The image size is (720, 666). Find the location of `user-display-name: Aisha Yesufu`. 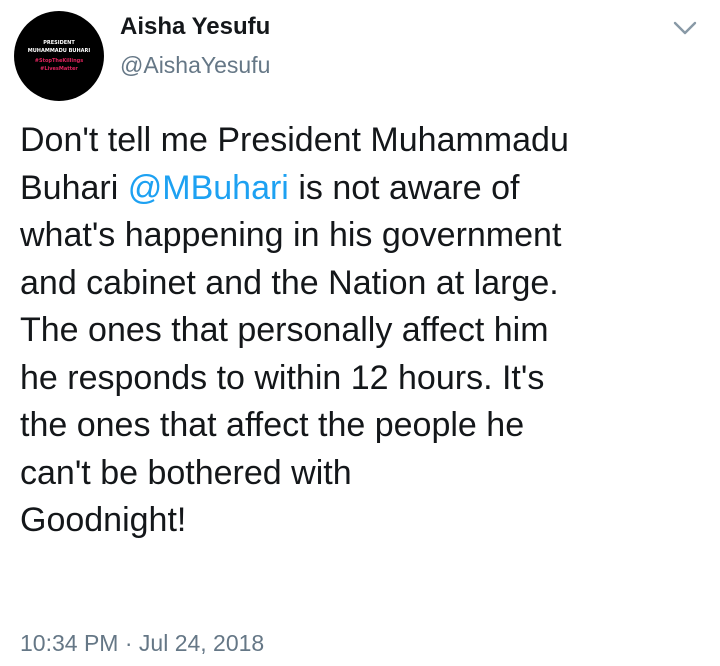

user-display-name: Aisha Yesufu is located at coordinates (195, 27).